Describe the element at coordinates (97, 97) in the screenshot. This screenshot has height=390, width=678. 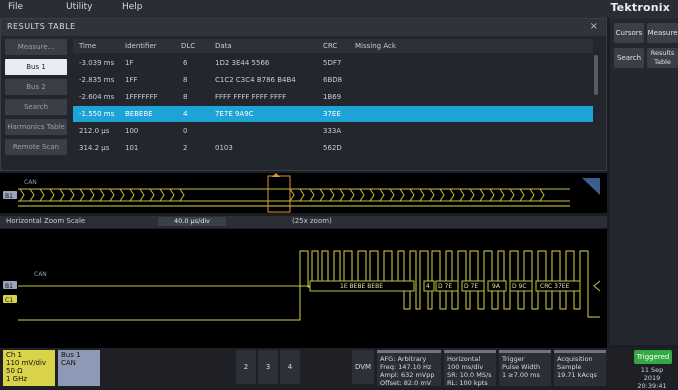
I see `cell-time: -2.604 ms` at that location.